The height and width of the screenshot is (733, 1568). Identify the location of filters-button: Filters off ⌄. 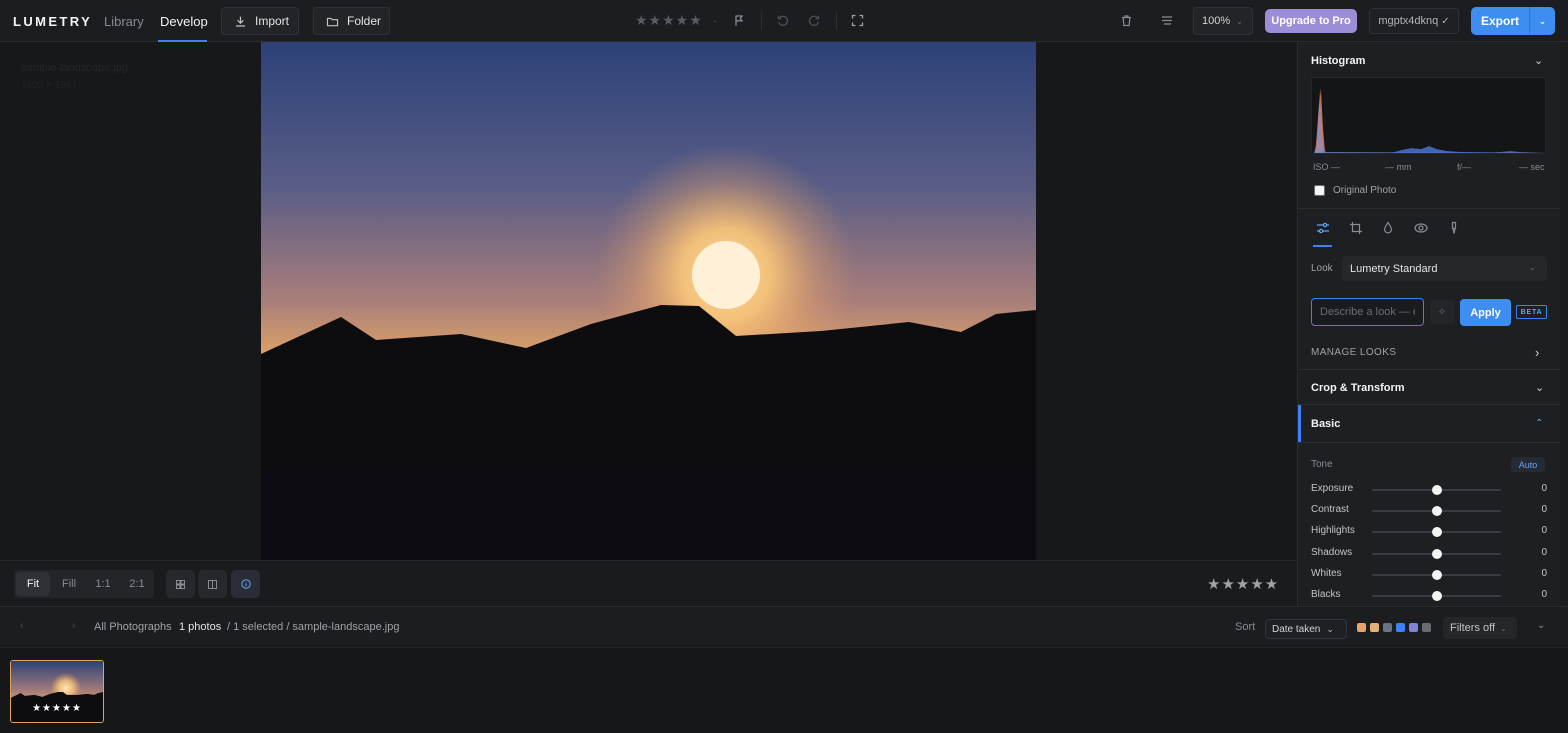
(1480, 628).